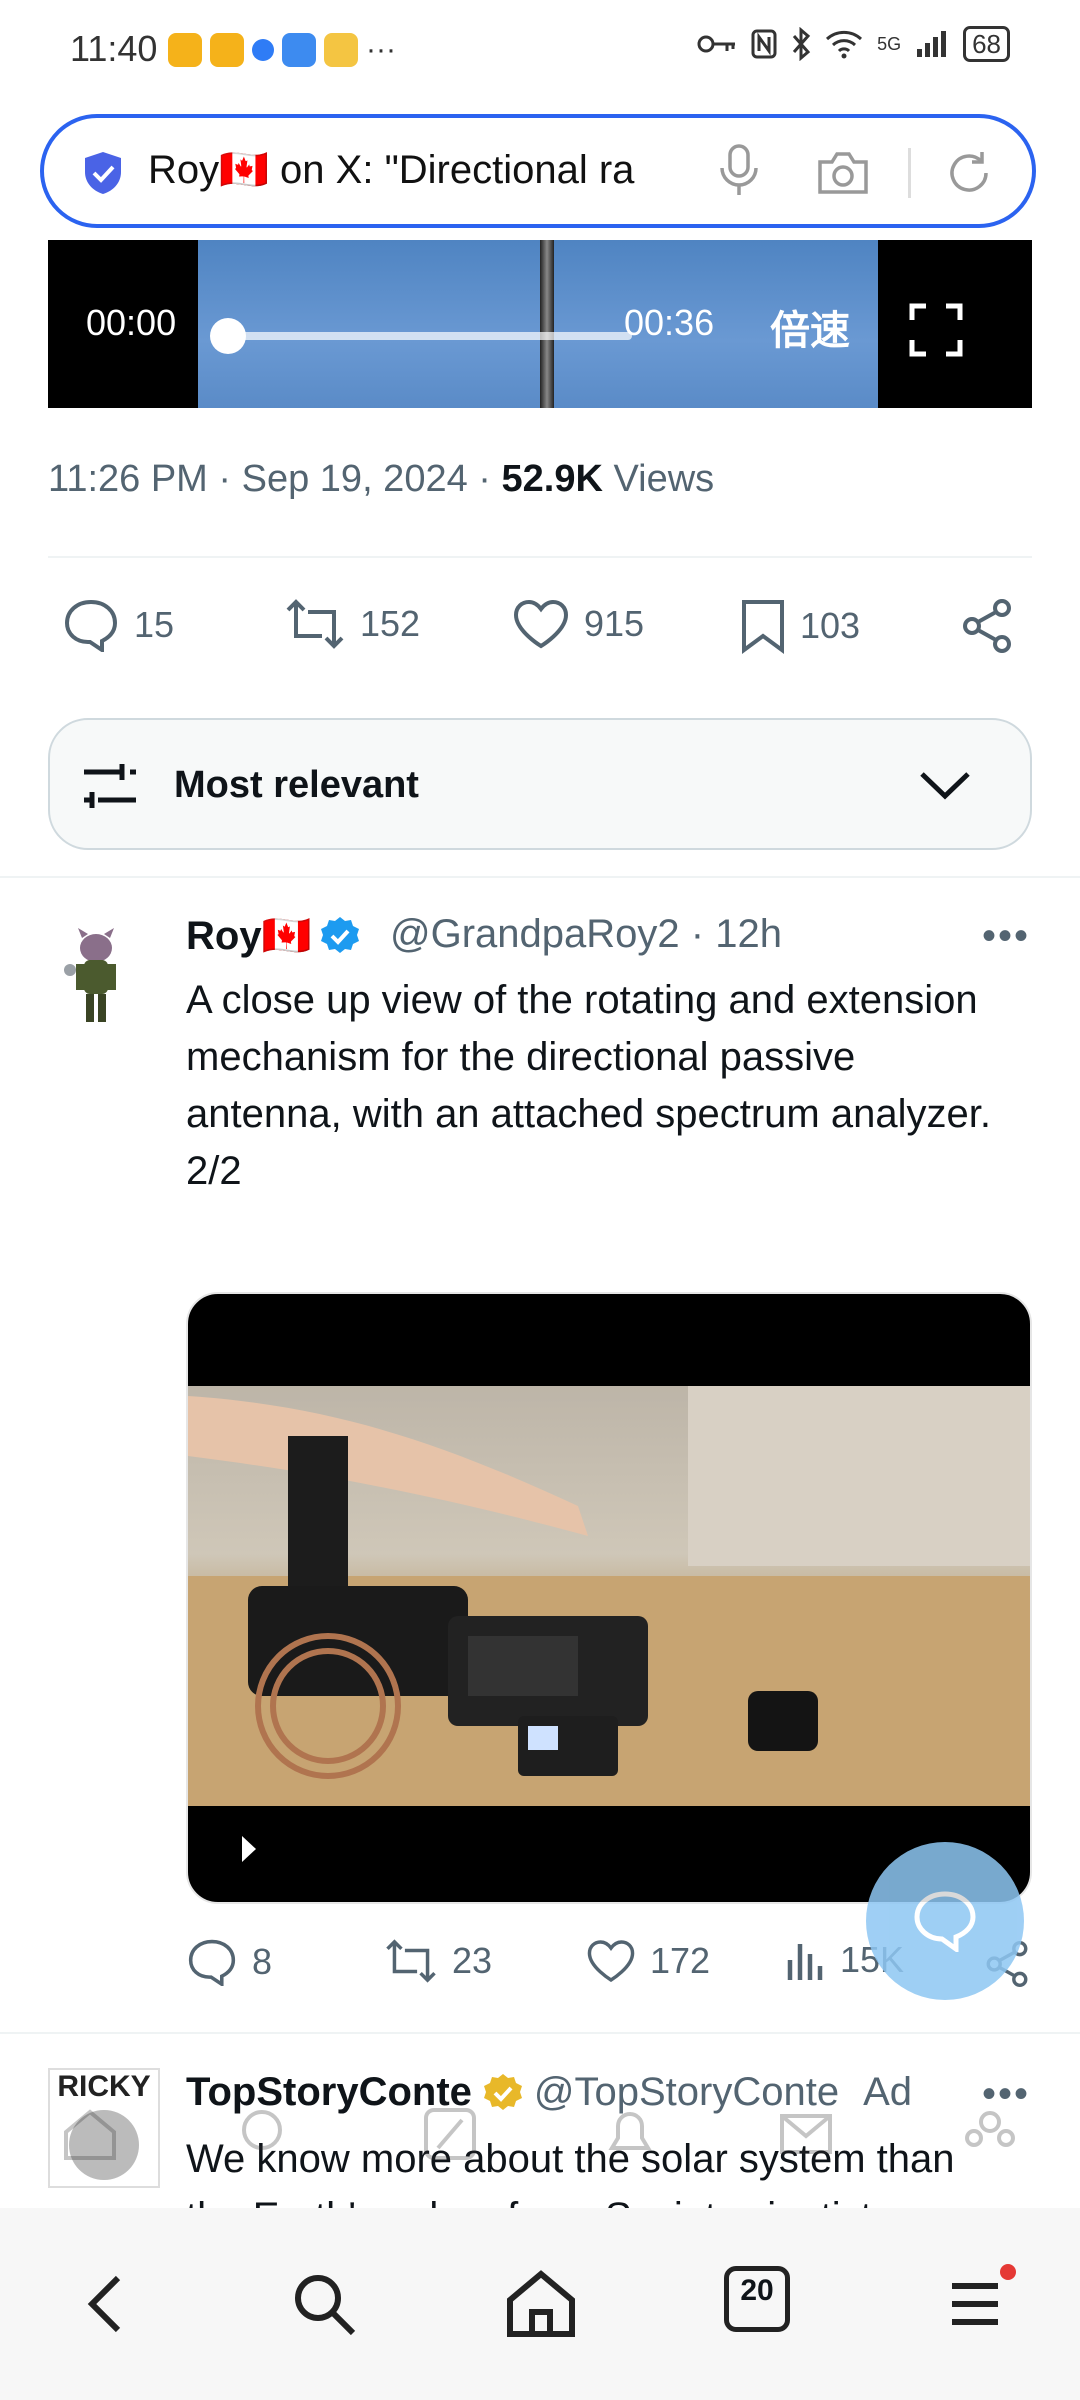 This screenshot has height=2400, width=1080. Describe the element at coordinates (381, 49) in the screenshot. I see `more-icon: ···` at that location.